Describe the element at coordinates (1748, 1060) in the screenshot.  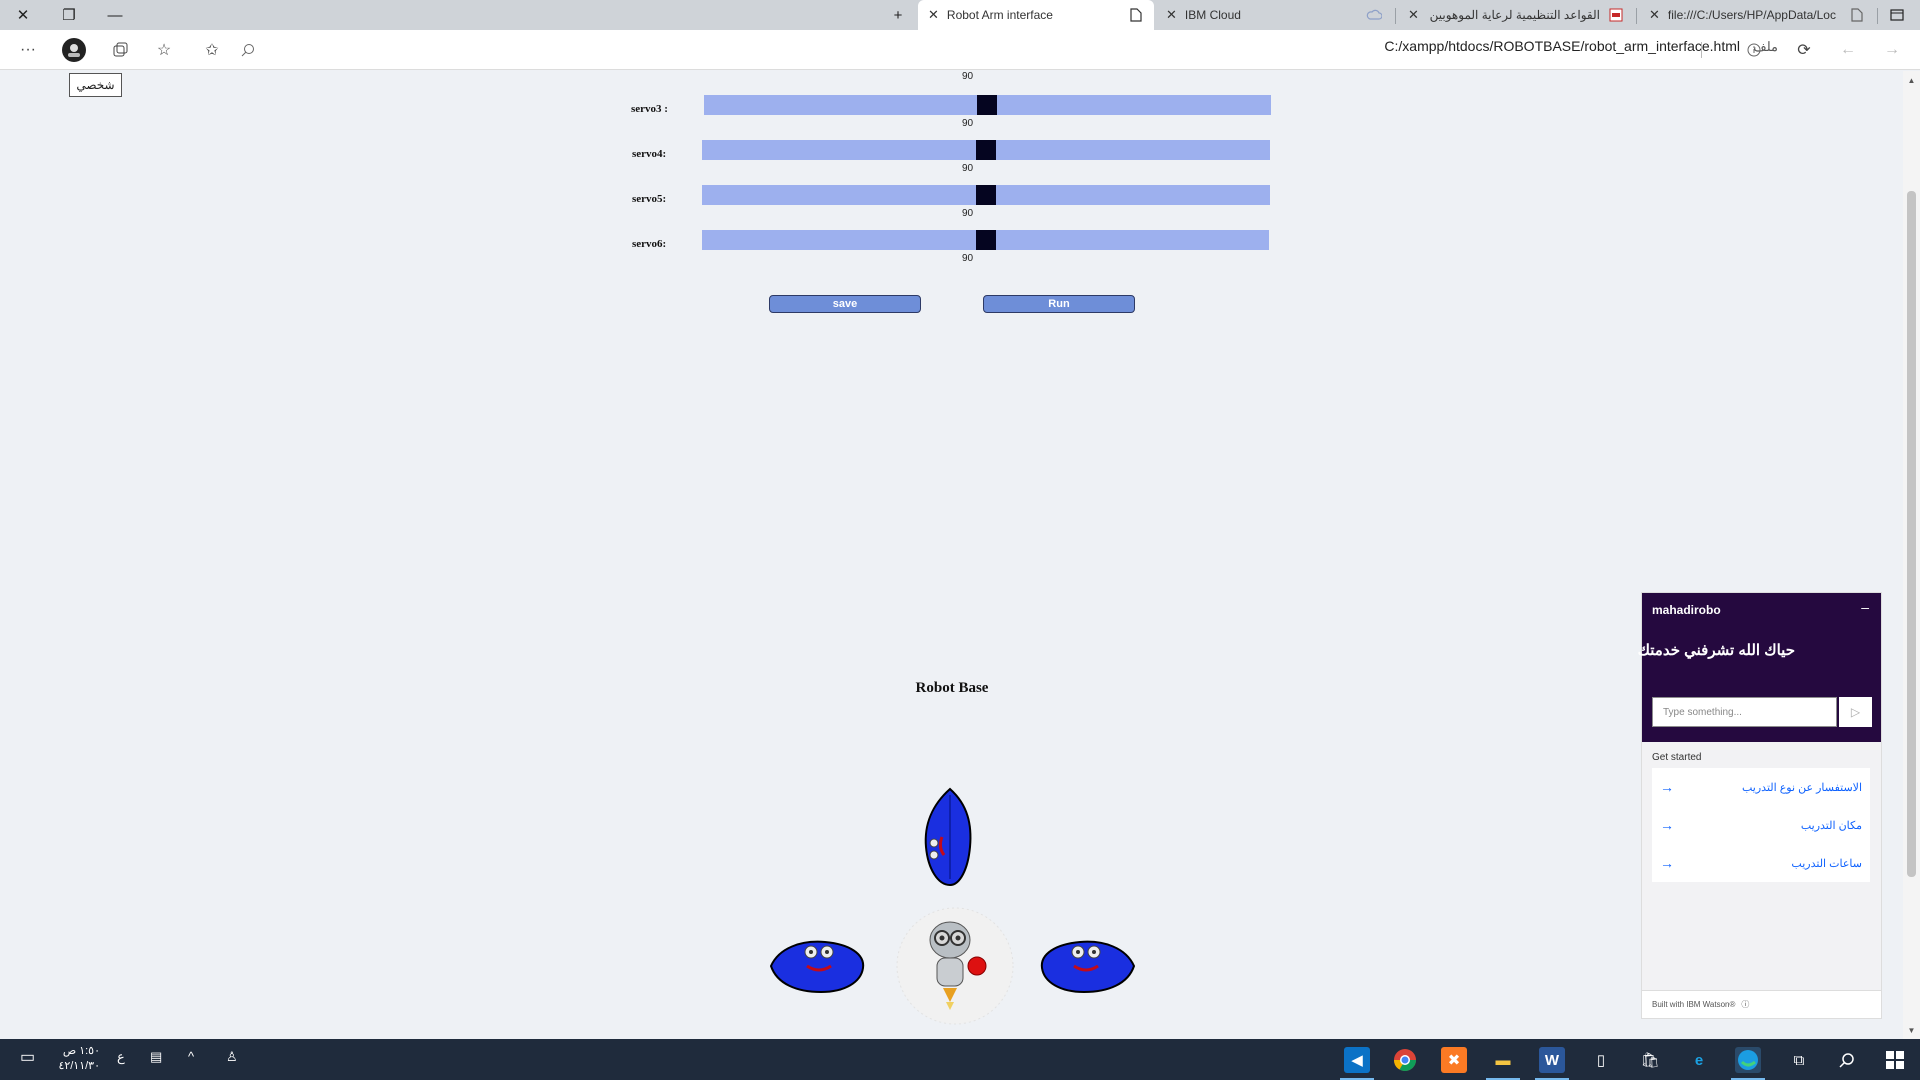
I see `edge-icon` at that location.